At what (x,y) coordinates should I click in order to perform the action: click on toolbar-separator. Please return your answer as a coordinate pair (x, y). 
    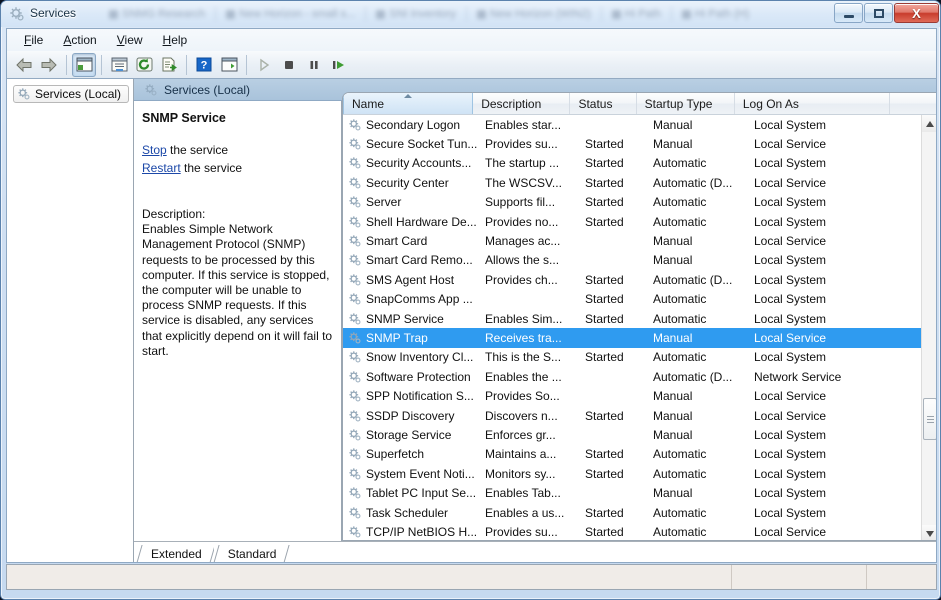
    Looking at the image, I should click on (101, 64).